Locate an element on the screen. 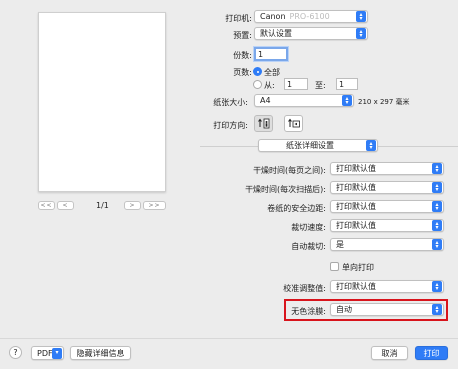 Image resolution: width=458 pixels, height=369 pixels. portrait-button is located at coordinates (263, 123).